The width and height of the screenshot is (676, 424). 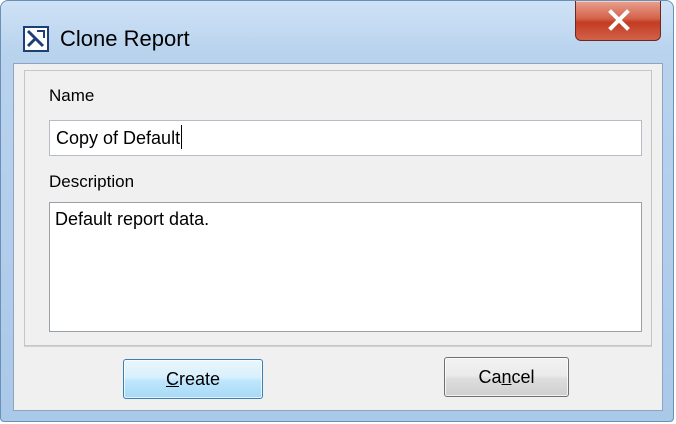 What do you see at coordinates (337, 32) in the screenshot?
I see `title-bar: Clone Report` at bounding box center [337, 32].